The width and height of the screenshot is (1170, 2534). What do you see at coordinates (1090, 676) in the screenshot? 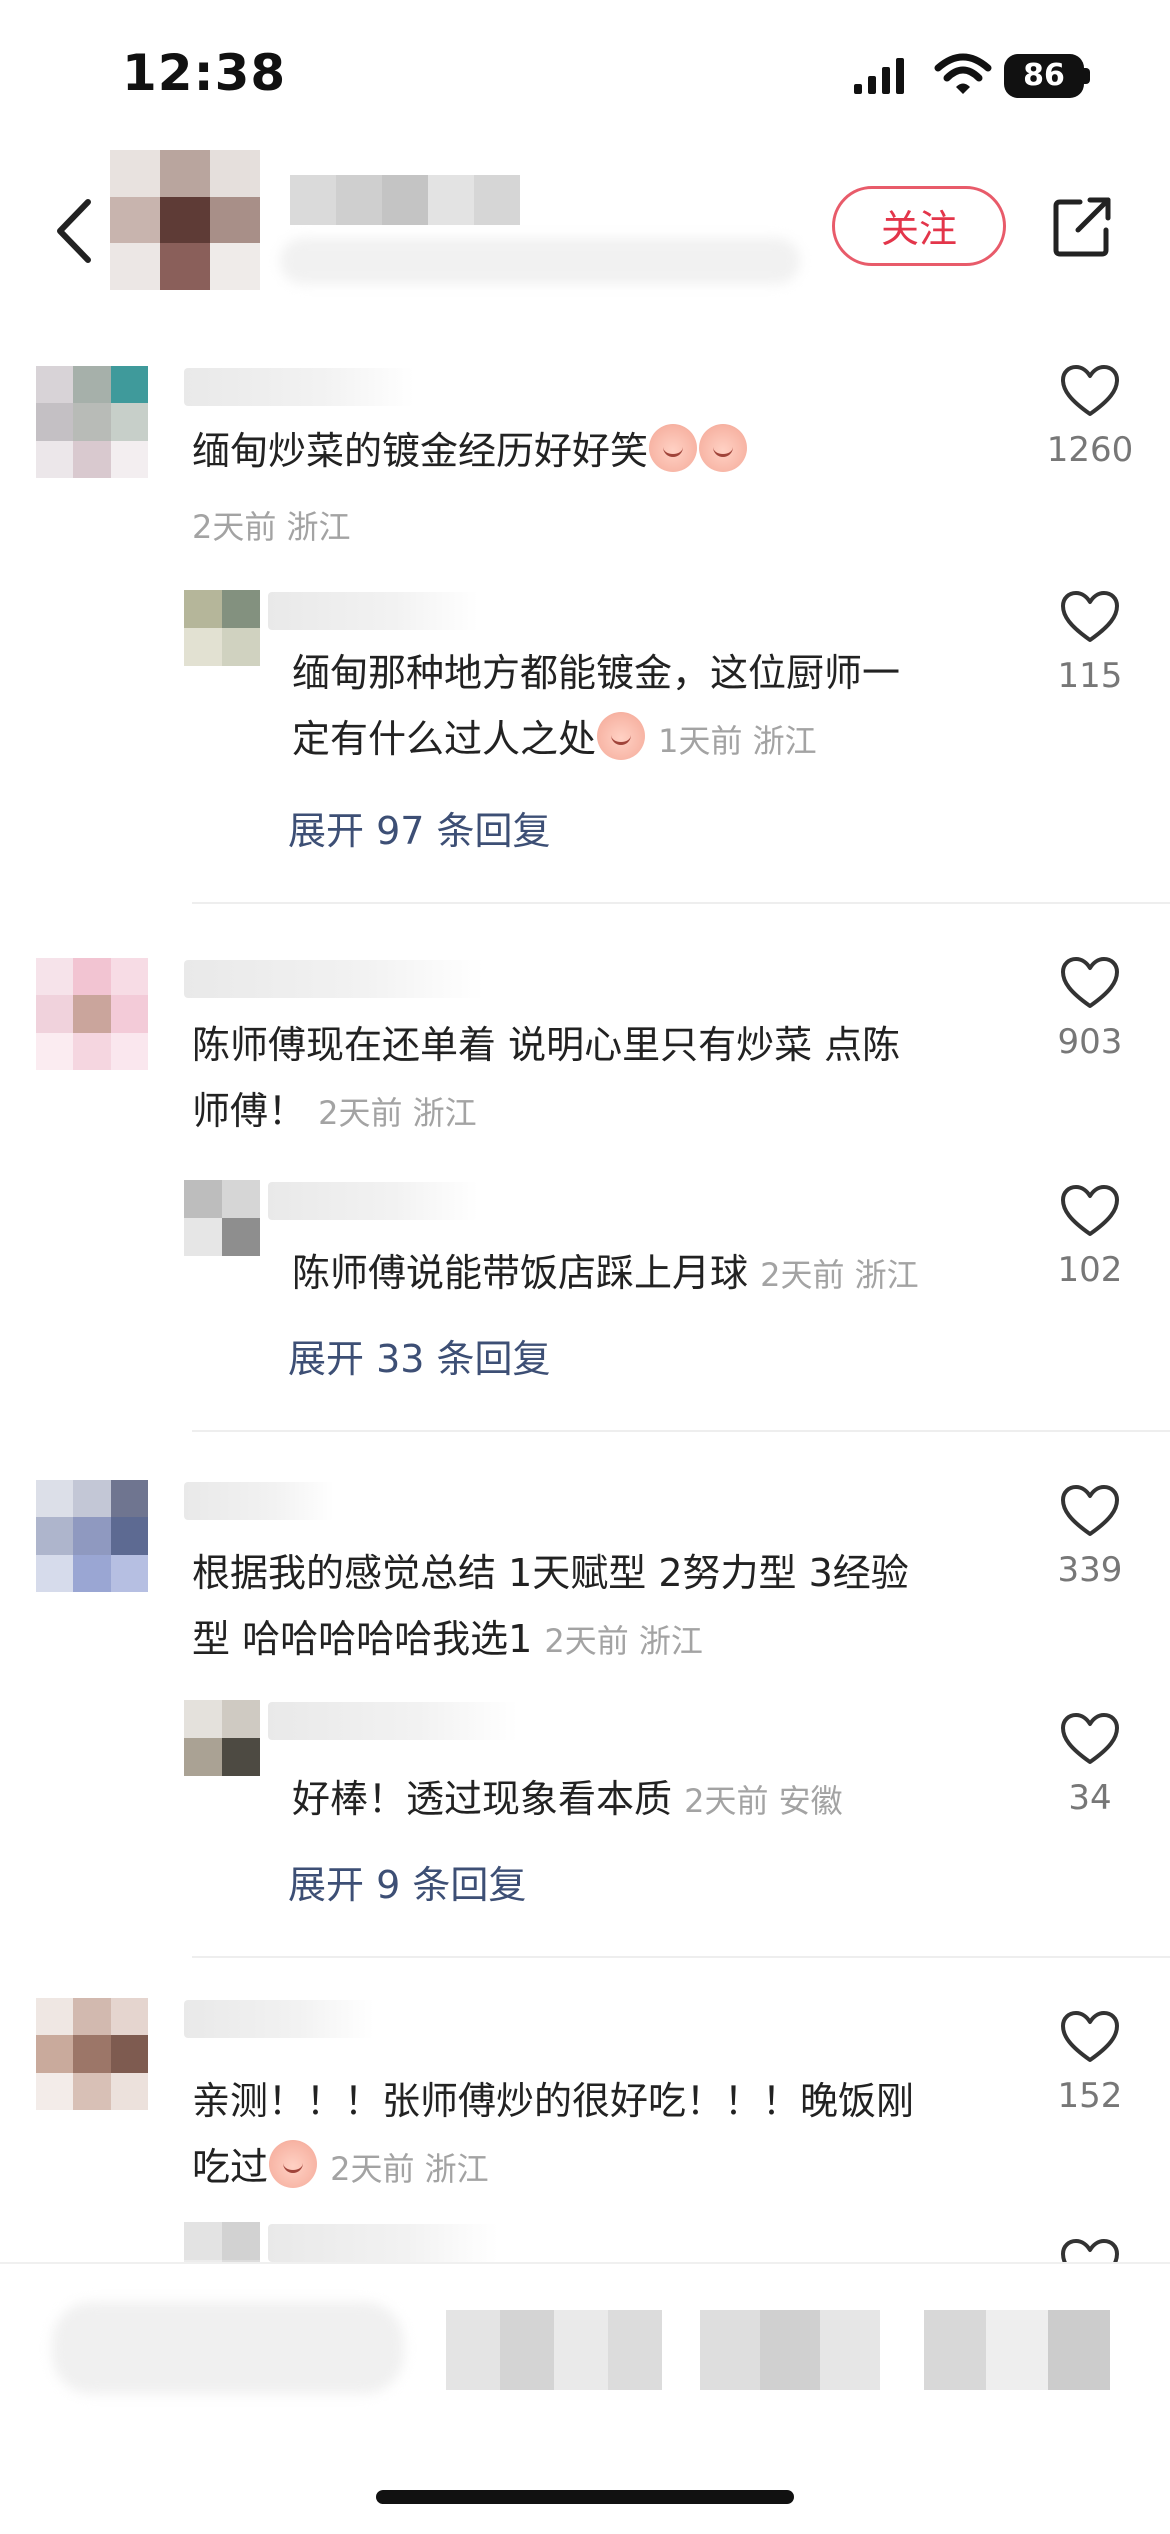
I see `like-count: 115` at bounding box center [1090, 676].